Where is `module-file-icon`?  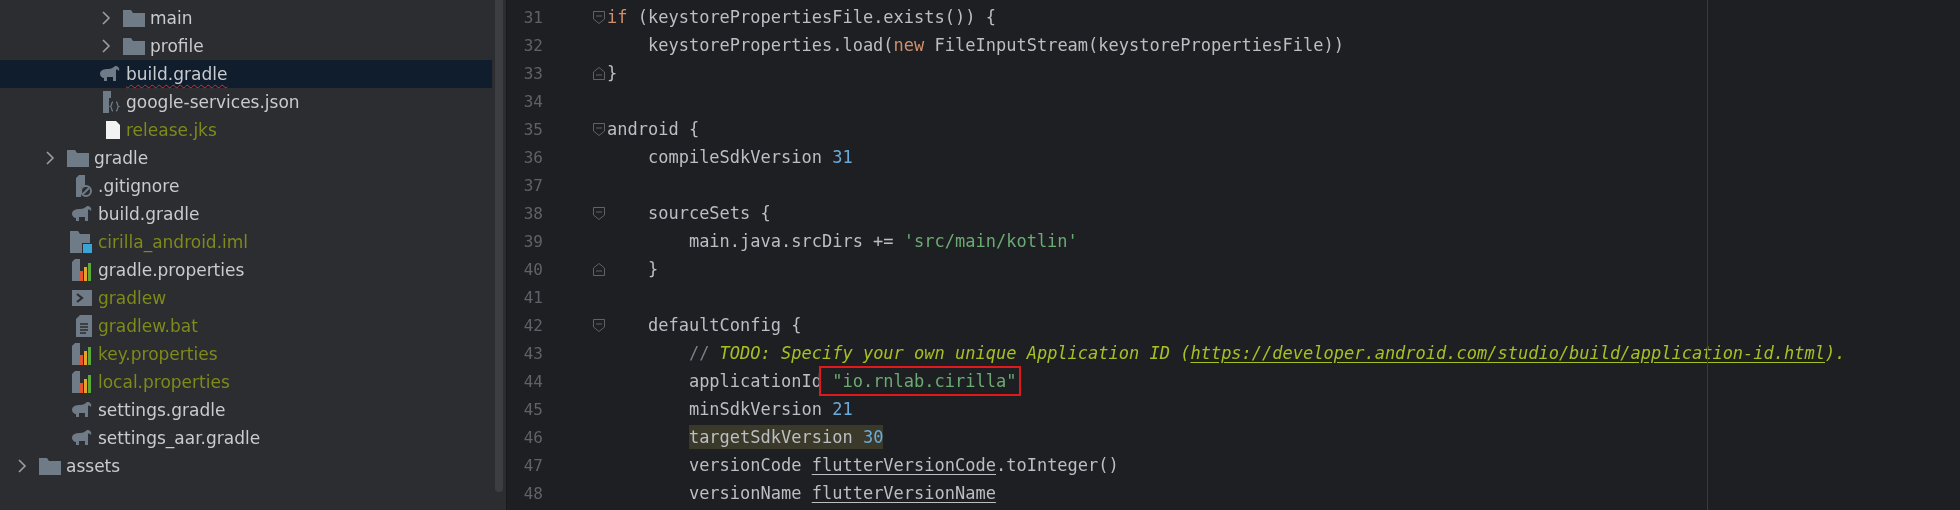
module-file-icon is located at coordinates (81, 242).